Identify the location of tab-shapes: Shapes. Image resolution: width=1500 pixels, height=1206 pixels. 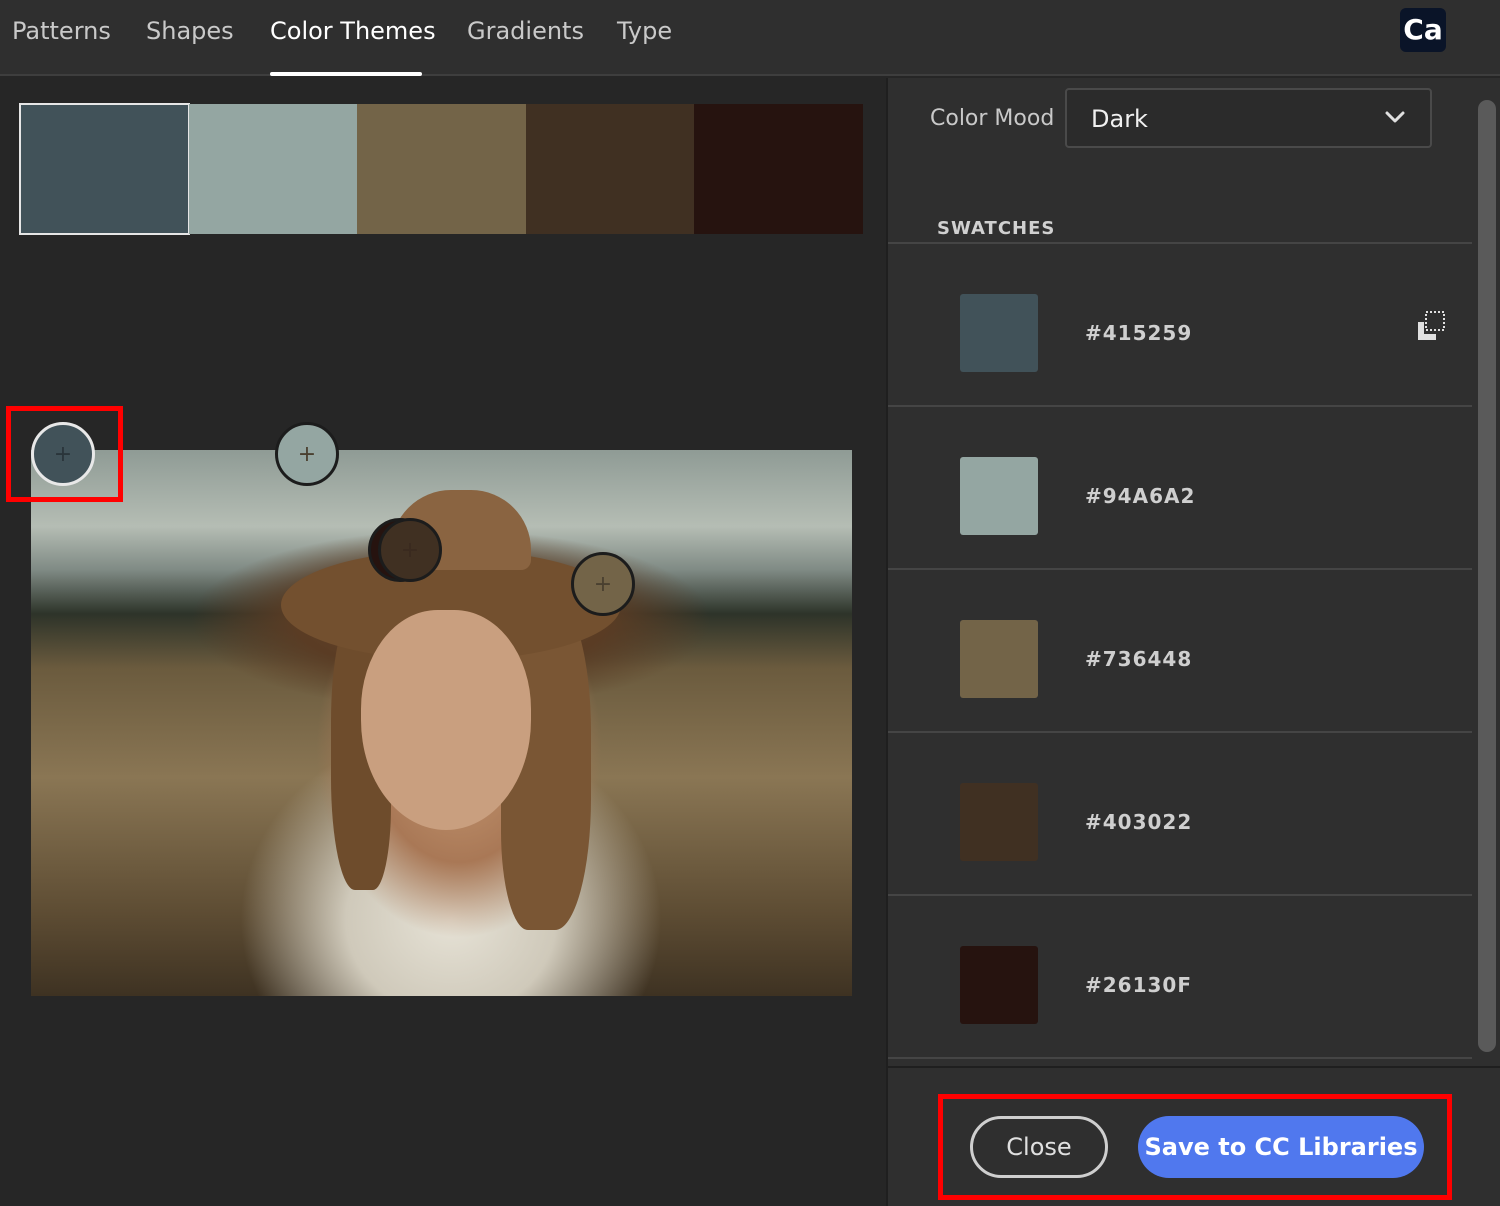
(190, 31).